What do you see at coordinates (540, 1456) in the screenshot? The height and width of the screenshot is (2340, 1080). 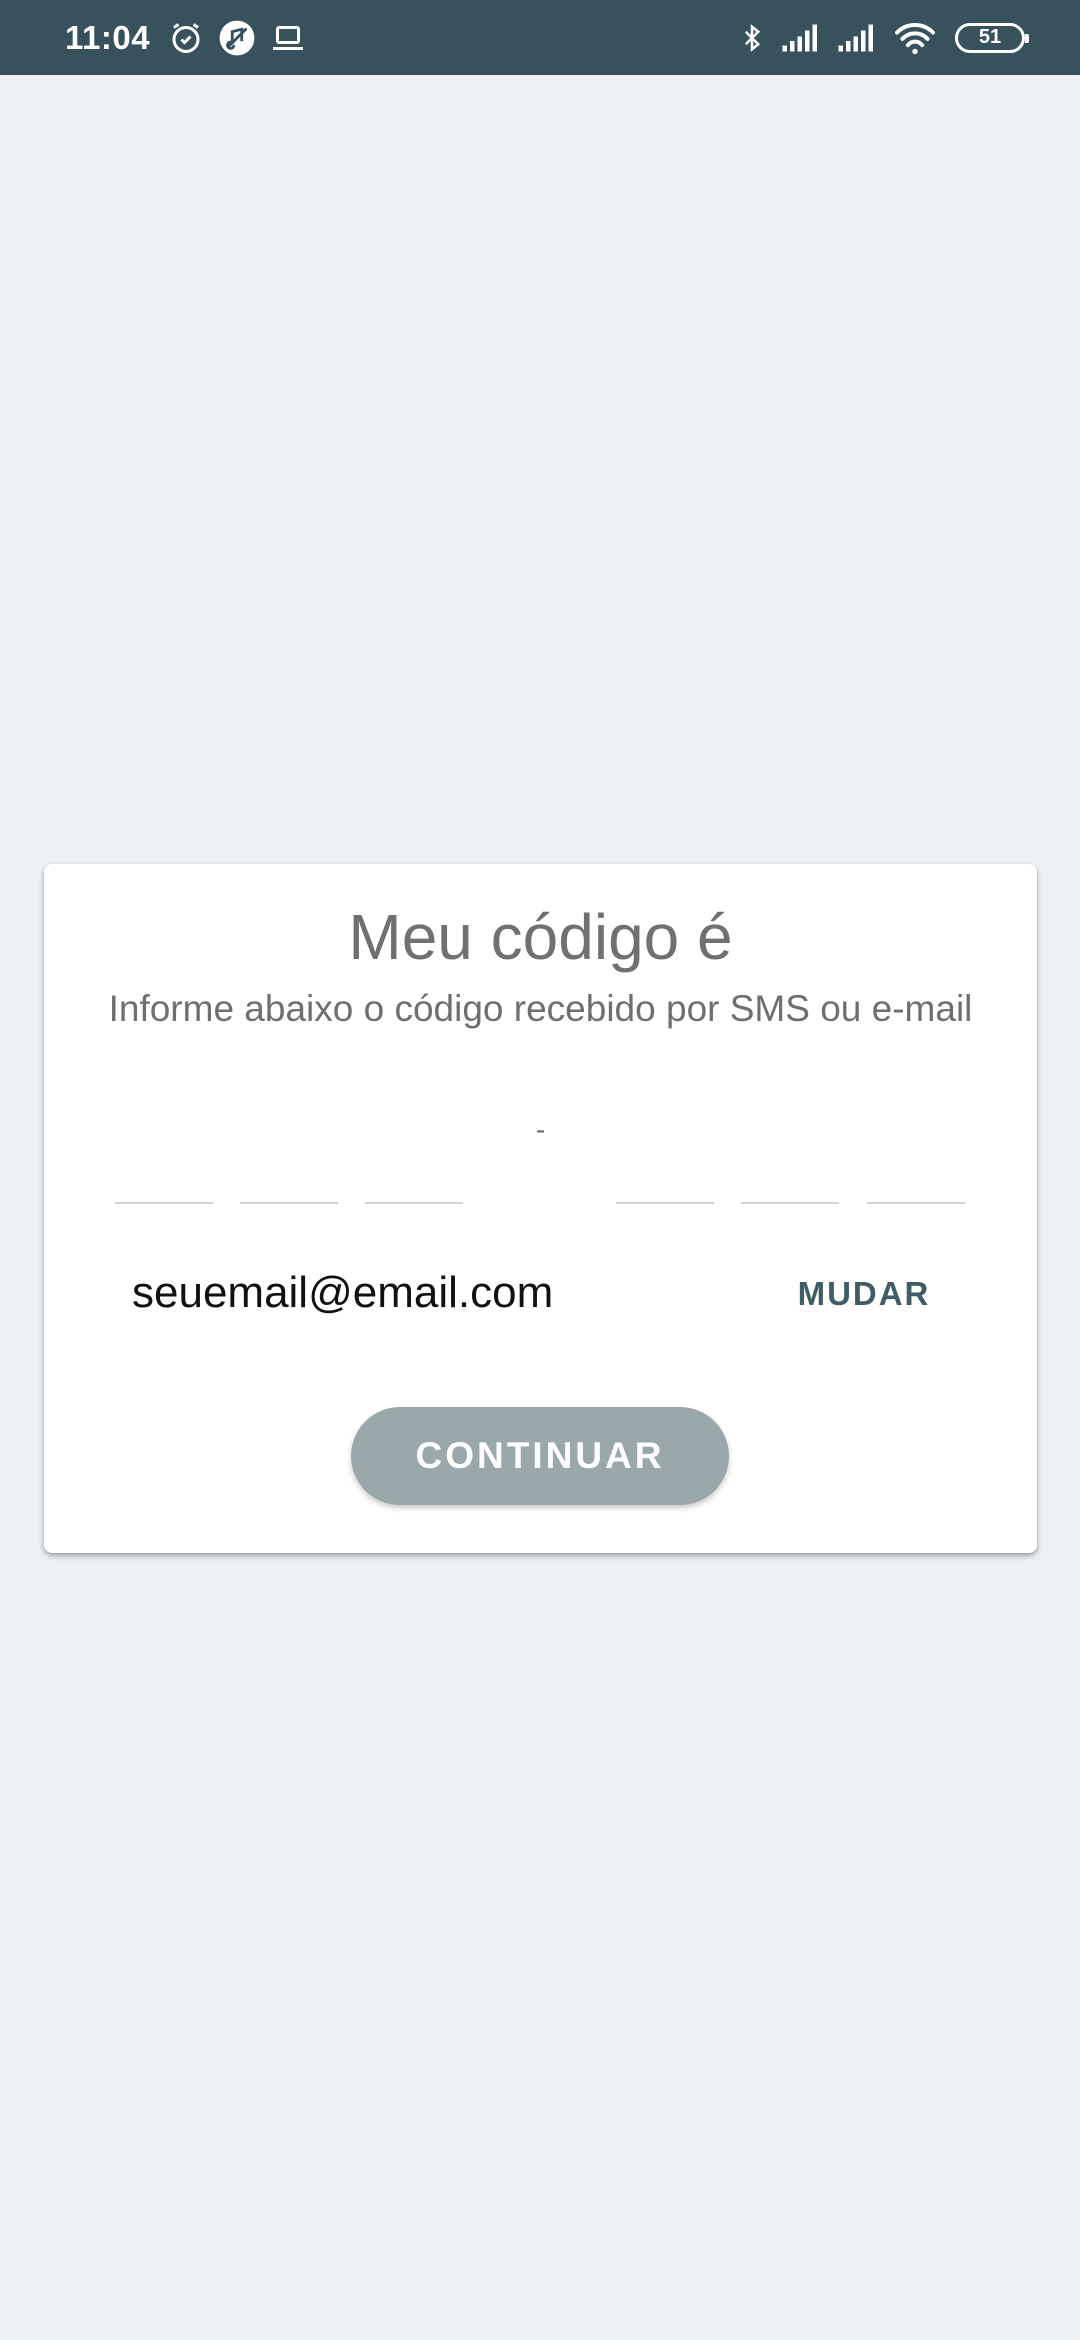 I see `continue-button: CONTINUAR` at bounding box center [540, 1456].